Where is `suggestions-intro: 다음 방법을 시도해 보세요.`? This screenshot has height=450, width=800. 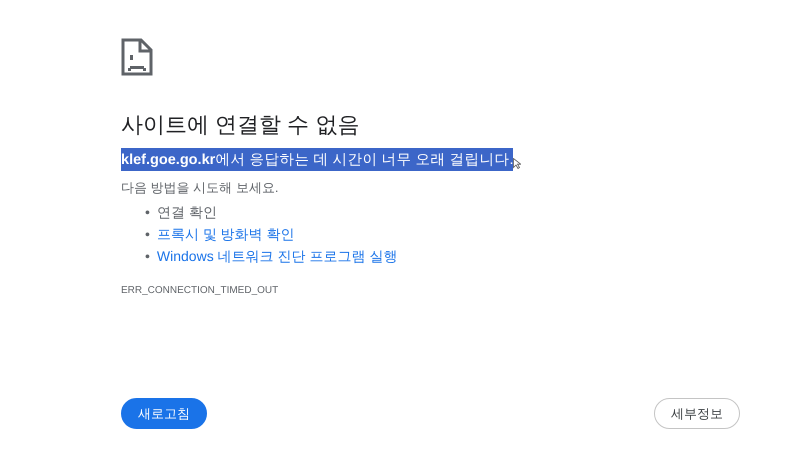 suggestions-intro: 다음 방법을 시도해 보세요. is located at coordinates (200, 188).